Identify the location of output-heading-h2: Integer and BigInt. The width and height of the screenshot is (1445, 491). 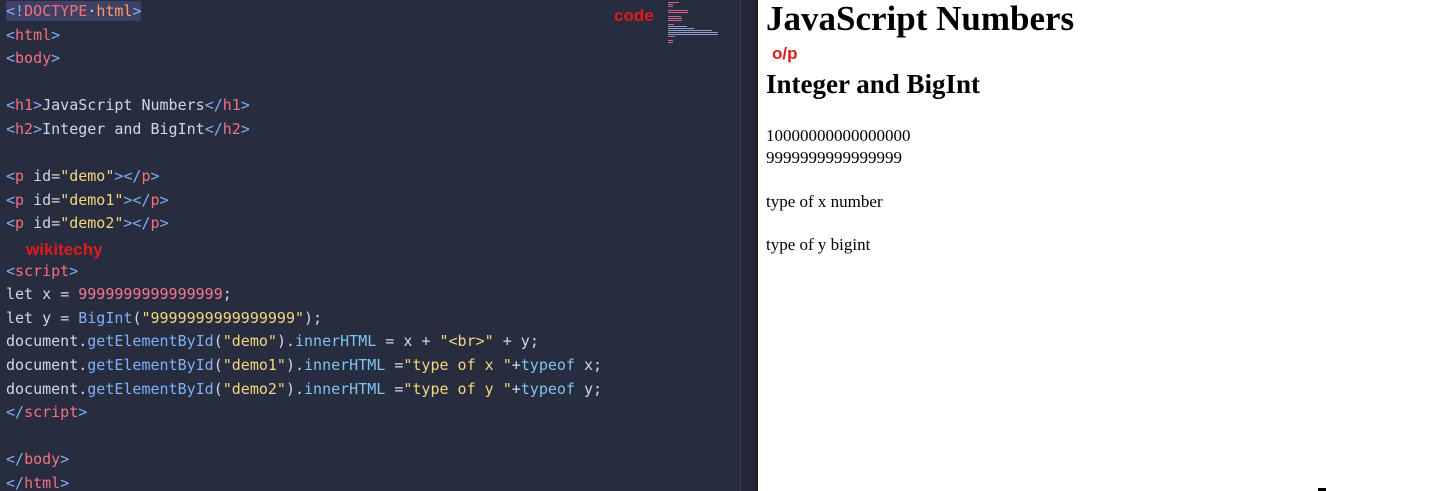
(873, 84).